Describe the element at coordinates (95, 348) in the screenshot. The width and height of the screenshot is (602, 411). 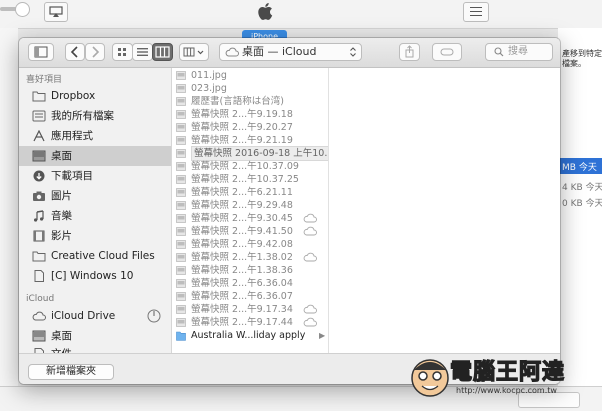
I see `sidebar-item-icloud-documents: 文件` at that location.